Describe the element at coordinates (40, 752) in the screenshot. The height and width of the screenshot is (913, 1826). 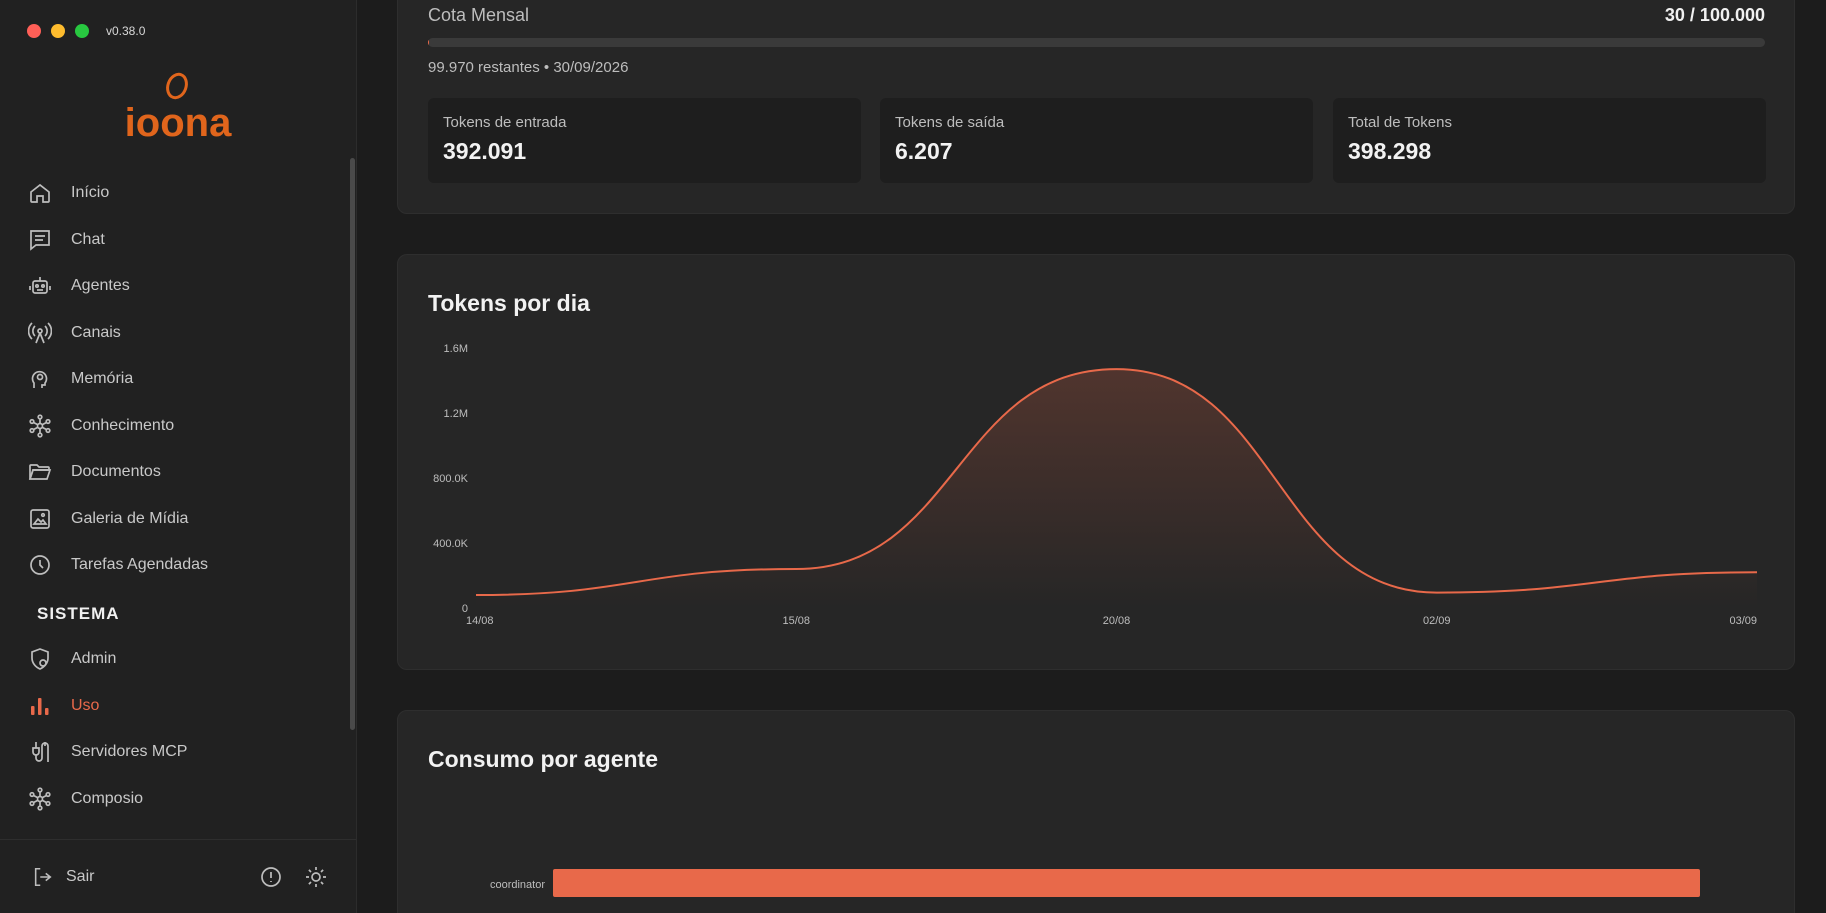
I see `plug-icon` at that location.